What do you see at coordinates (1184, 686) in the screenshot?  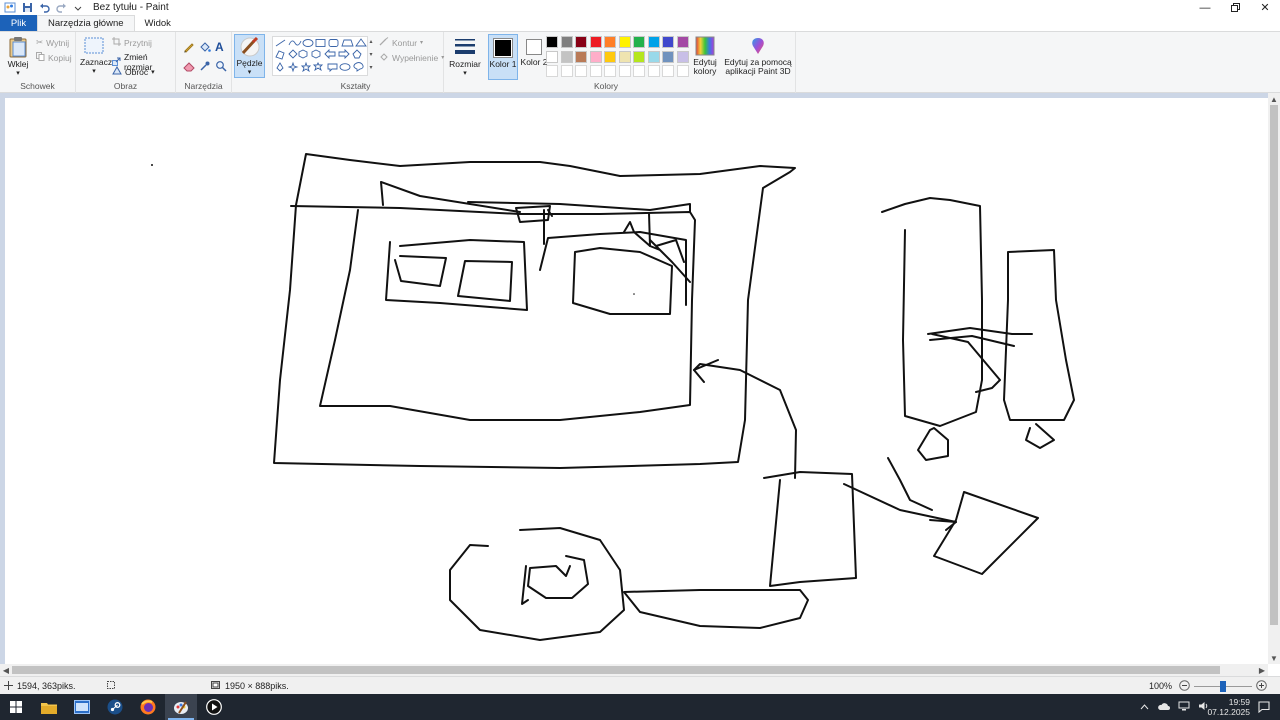 I see `zoom-out-icon` at bounding box center [1184, 686].